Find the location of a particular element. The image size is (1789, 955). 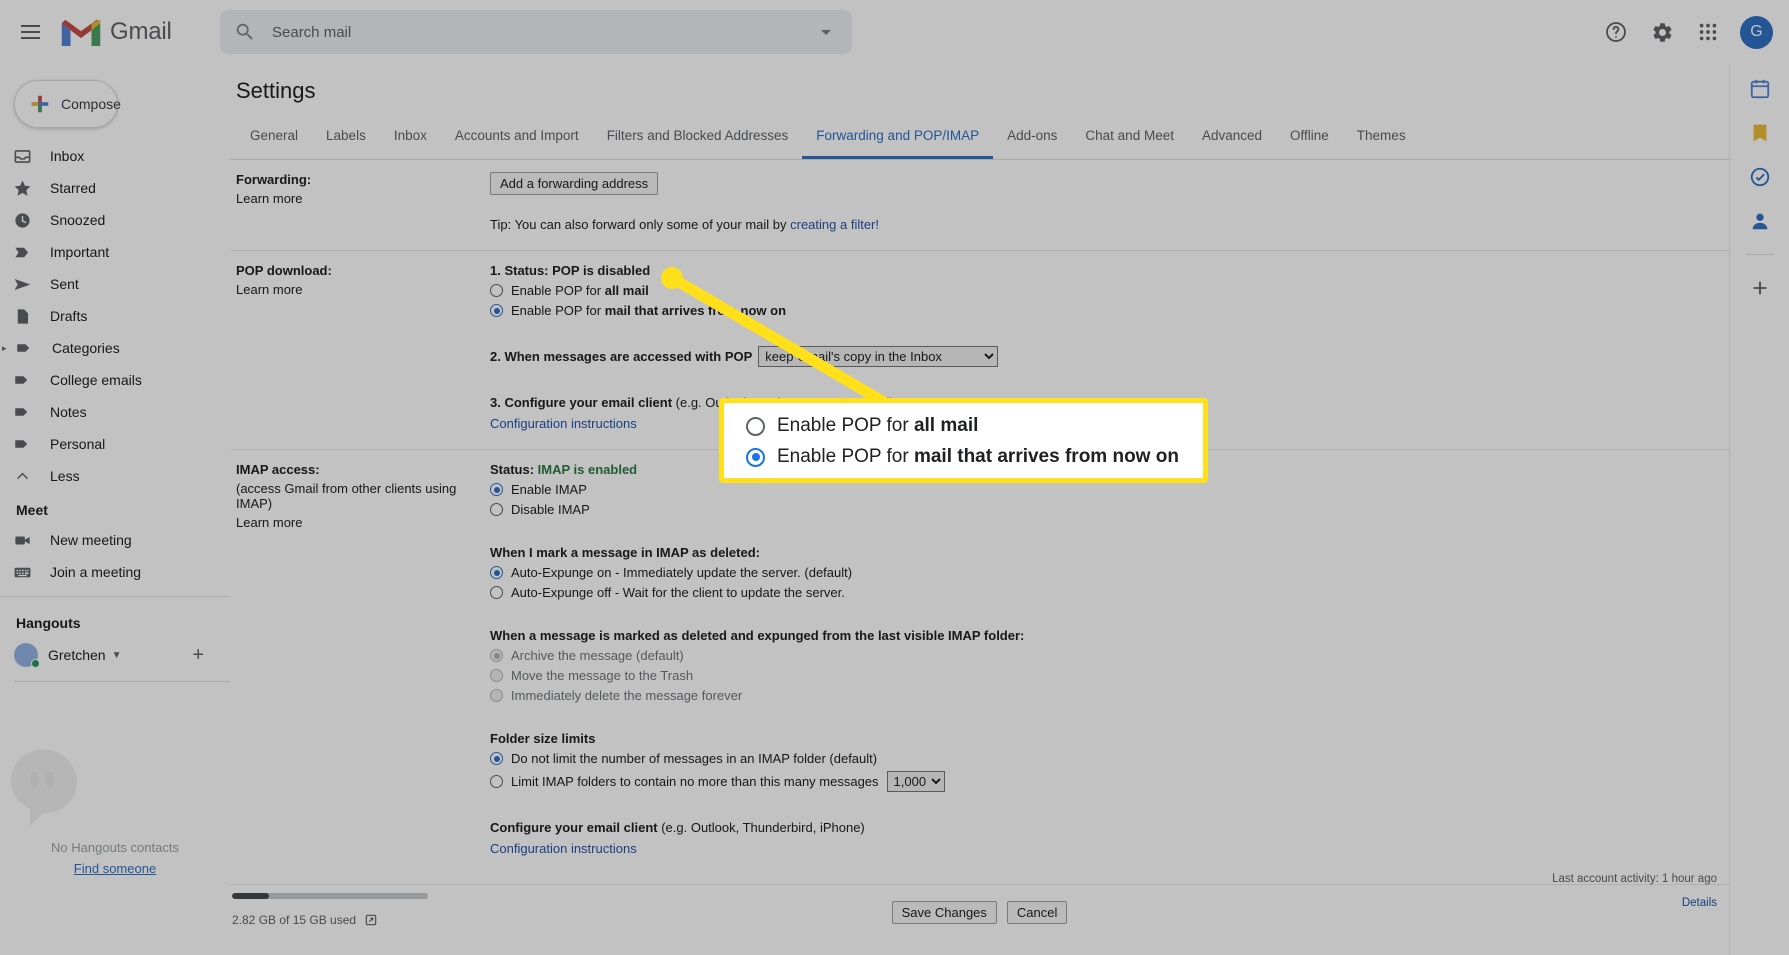

search-input is located at coordinates (543, 32).